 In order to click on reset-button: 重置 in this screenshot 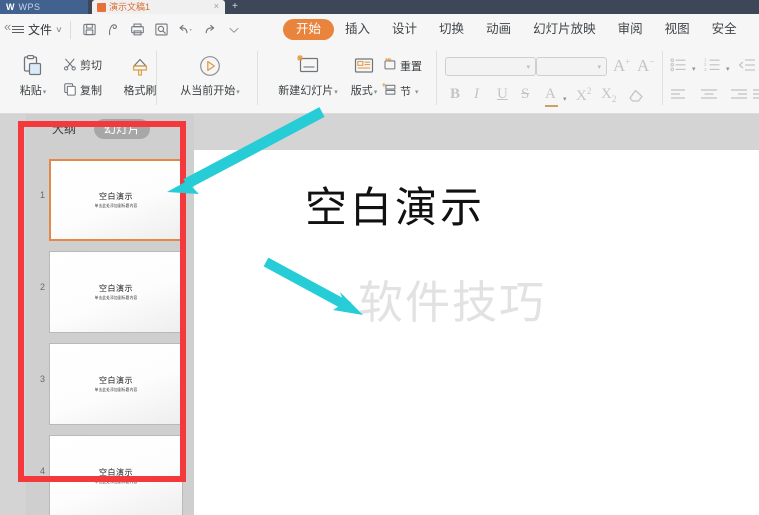, I will do `click(402, 67)`.